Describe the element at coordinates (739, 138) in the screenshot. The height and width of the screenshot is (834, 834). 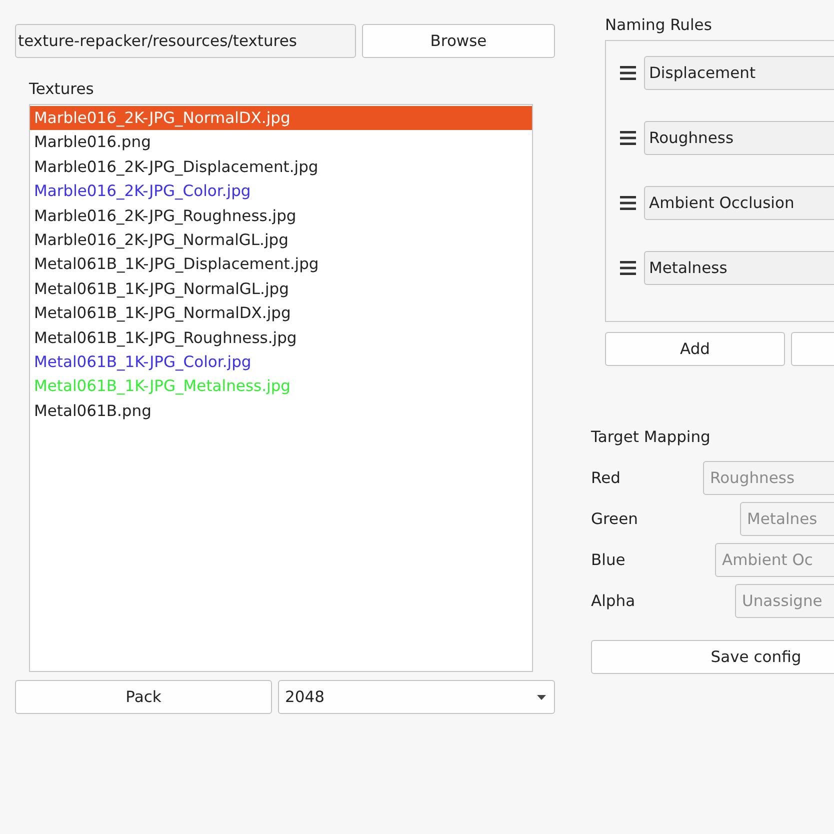
I see `rule-field: Roughness` at that location.